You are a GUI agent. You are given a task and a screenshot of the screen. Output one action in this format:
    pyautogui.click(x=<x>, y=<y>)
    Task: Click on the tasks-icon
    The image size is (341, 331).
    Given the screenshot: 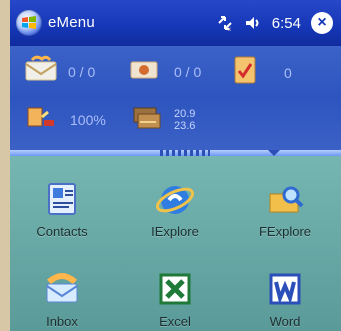 What is the action you would take?
    pyautogui.click(x=245, y=72)
    